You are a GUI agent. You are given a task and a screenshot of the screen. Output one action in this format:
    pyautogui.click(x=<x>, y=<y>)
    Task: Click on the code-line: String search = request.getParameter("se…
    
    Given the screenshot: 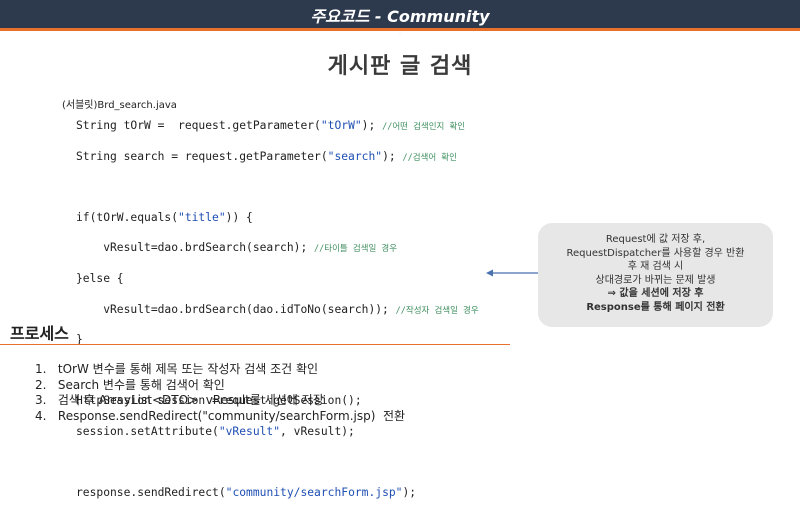 What is the action you would take?
    pyautogui.click(x=266, y=156)
    